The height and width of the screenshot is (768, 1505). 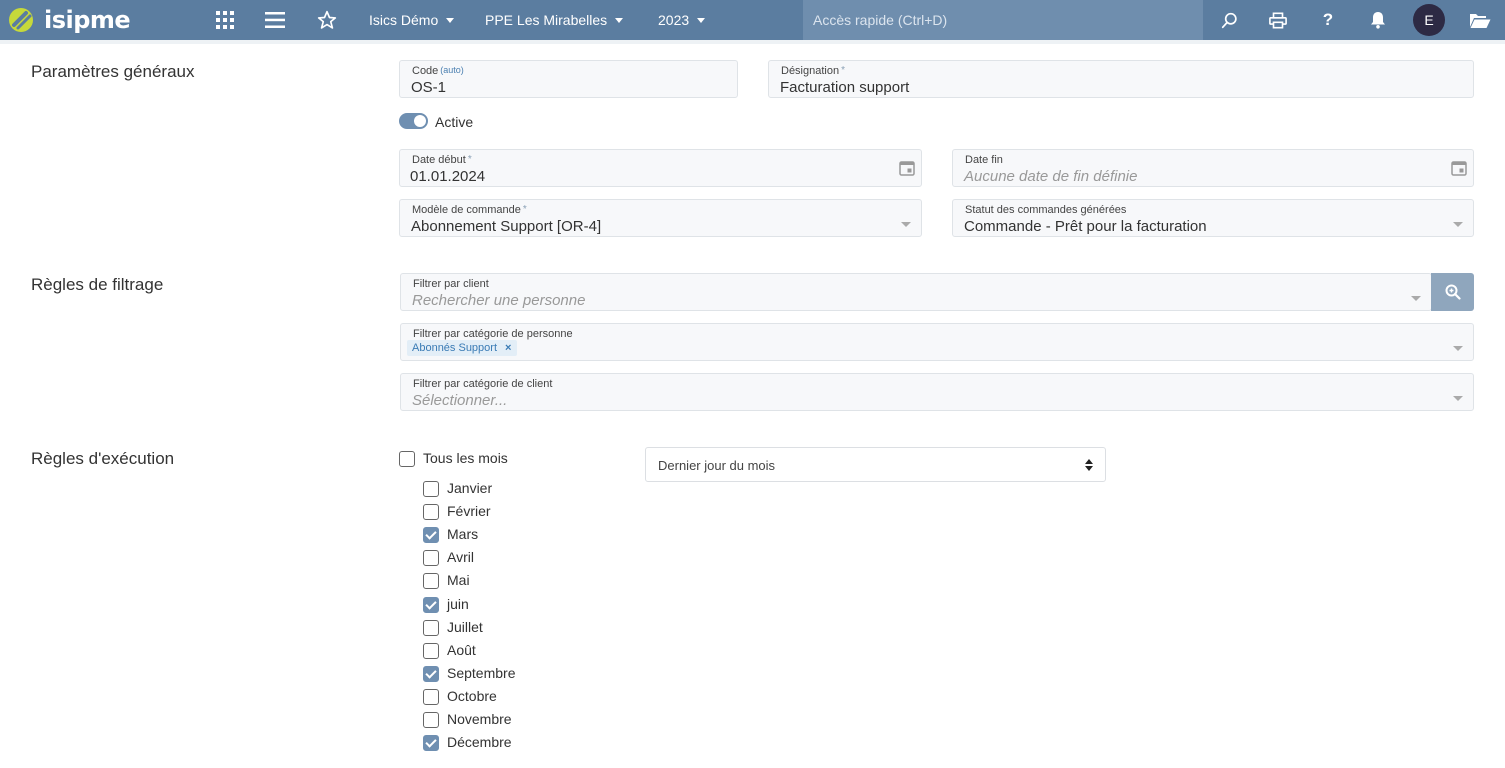 What do you see at coordinates (87, 20) in the screenshot?
I see `logo-text: isipme` at bounding box center [87, 20].